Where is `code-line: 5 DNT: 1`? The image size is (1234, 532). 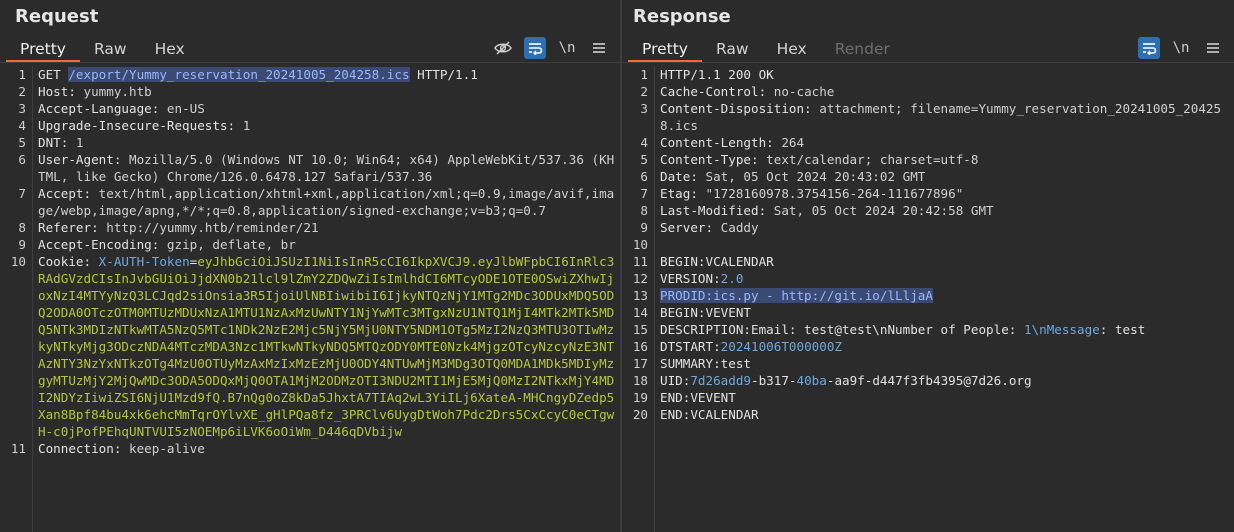
code-line: 5 DNT: 1 is located at coordinates (310, 142).